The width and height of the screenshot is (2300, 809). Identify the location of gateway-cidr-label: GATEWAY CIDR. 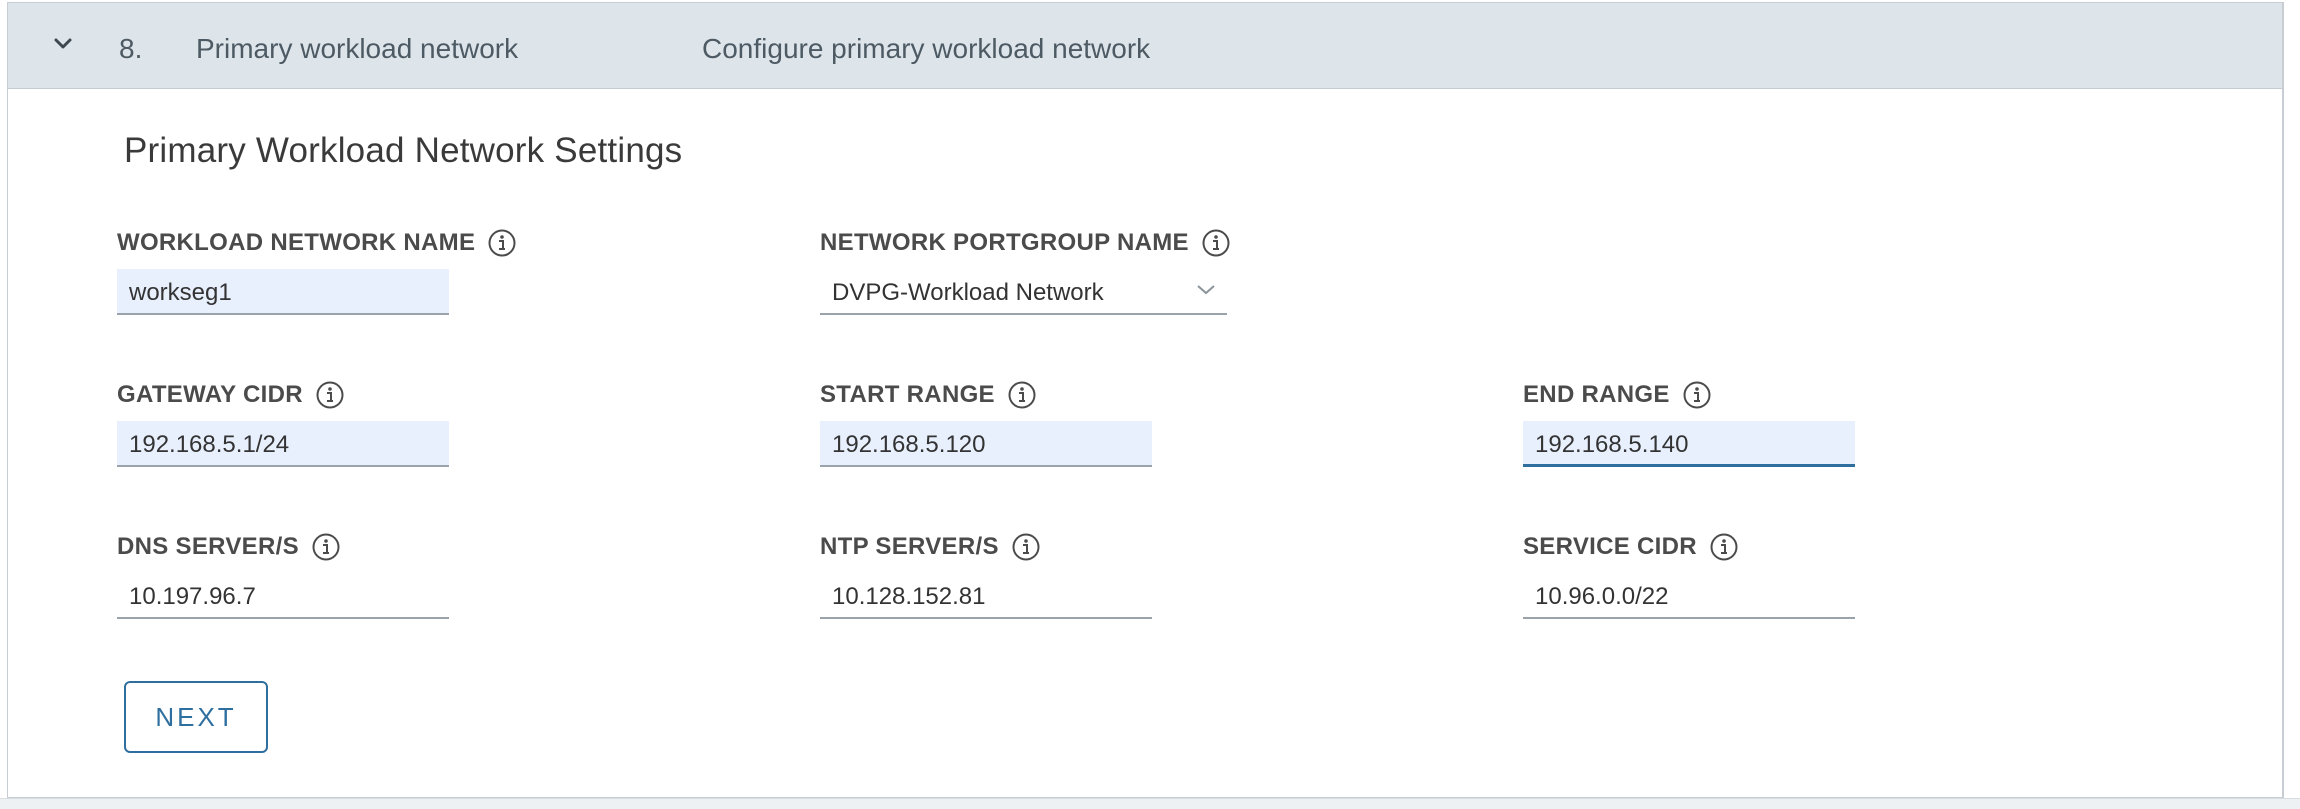
(231, 395).